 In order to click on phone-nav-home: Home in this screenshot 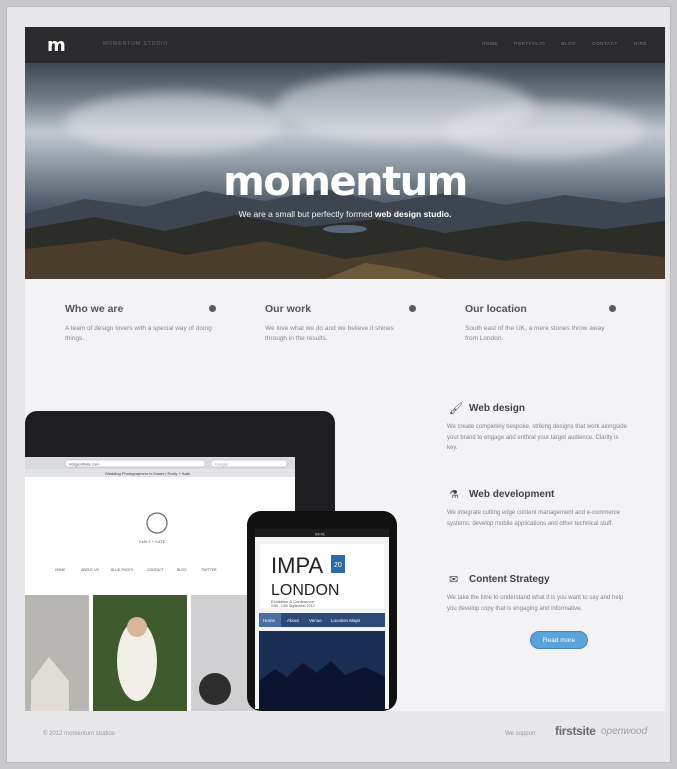, I will do `click(269, 620)`.